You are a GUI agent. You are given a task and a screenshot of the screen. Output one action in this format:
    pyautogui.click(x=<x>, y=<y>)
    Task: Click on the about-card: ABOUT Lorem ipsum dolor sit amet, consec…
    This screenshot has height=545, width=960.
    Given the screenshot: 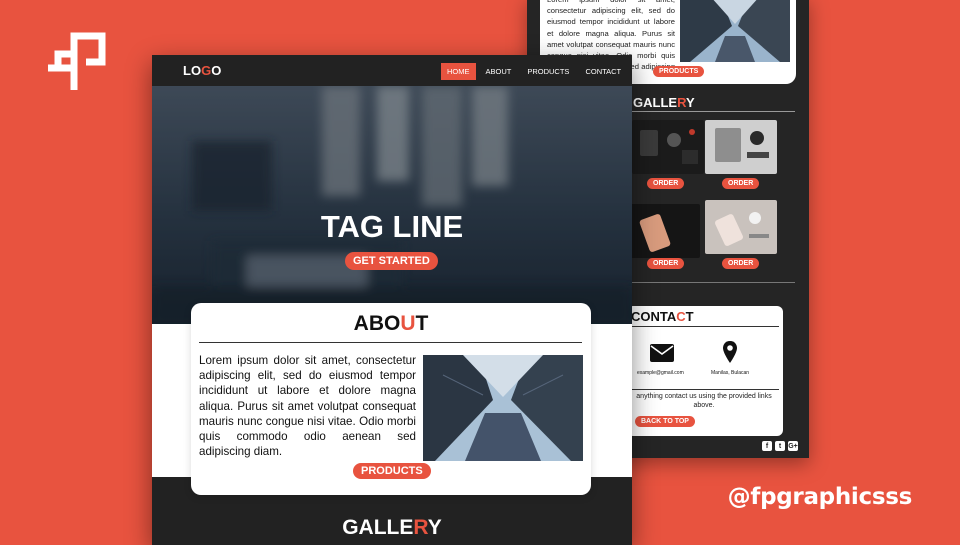 What is the action you would take?
    pyautogui.click(x=391, y=399)
    